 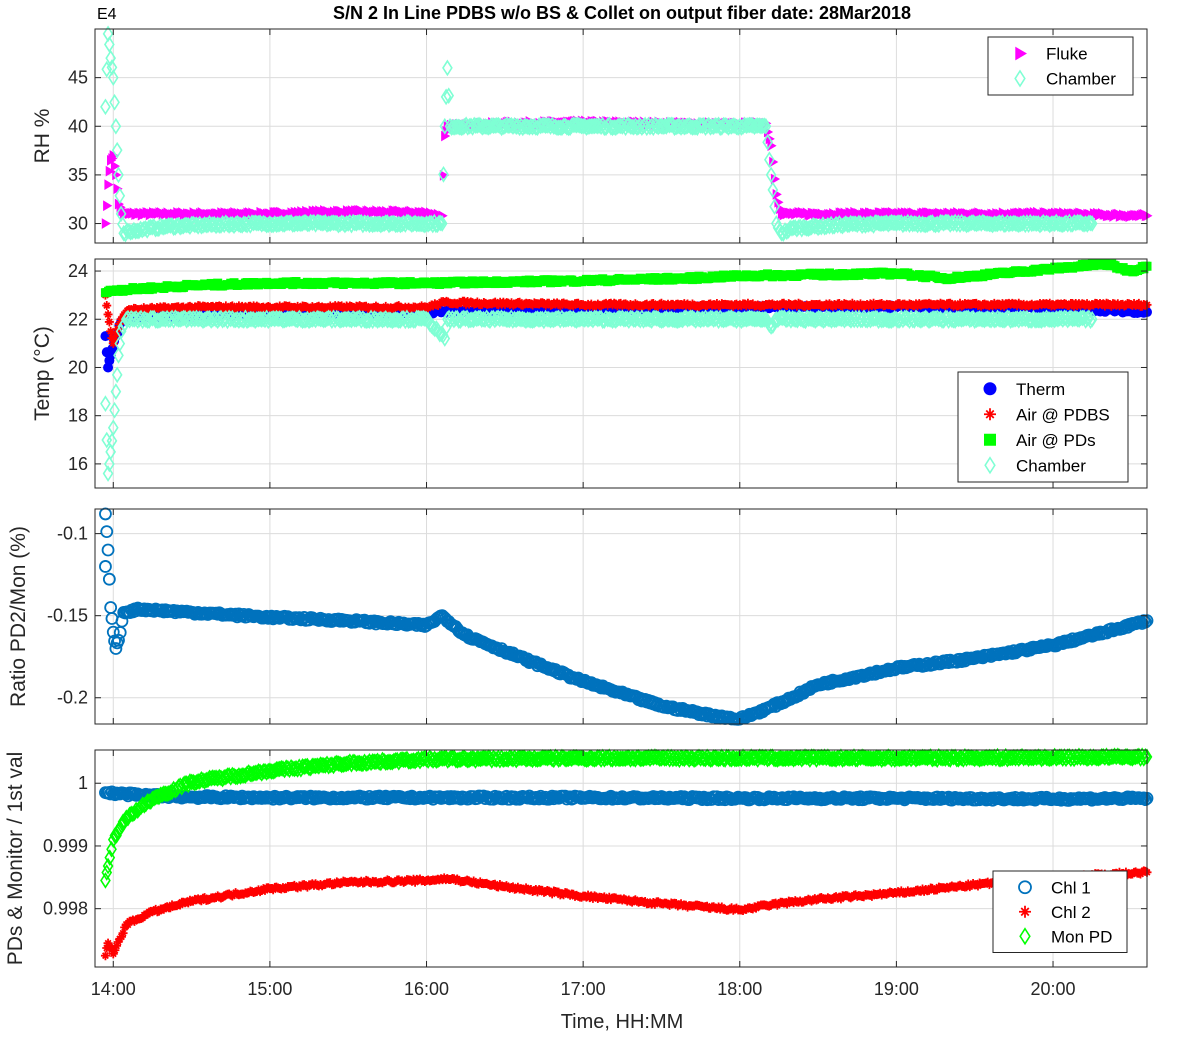 What do you see at coordinates (1043, 427) in the screenshot?
I see `legend: Therm Air @ PDBS Air @ PDs Chamber` at bounding box center [1043, 427].